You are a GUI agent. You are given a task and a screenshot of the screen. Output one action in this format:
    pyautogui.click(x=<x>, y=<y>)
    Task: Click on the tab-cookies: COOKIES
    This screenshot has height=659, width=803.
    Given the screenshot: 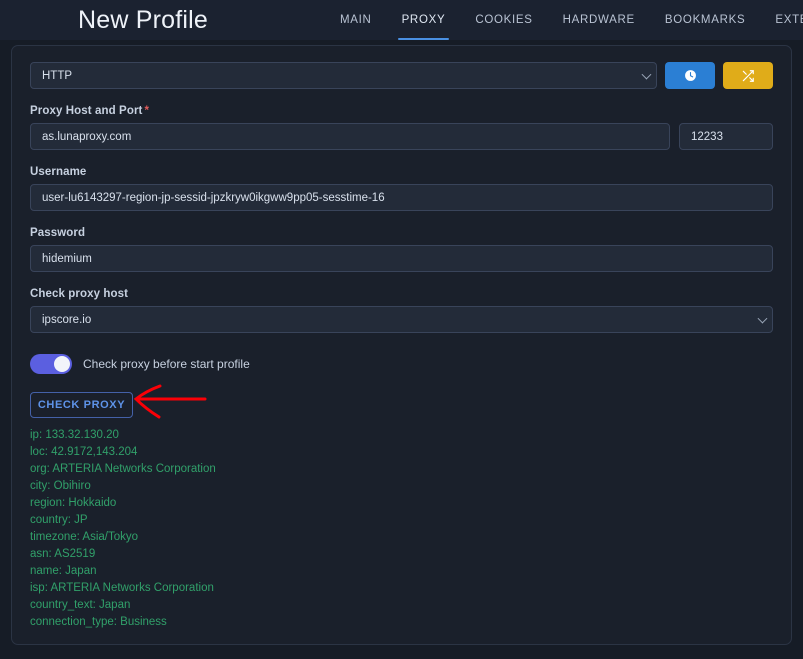 What is the action you would take?
    pyautogui.click(x=503, y=20)
    